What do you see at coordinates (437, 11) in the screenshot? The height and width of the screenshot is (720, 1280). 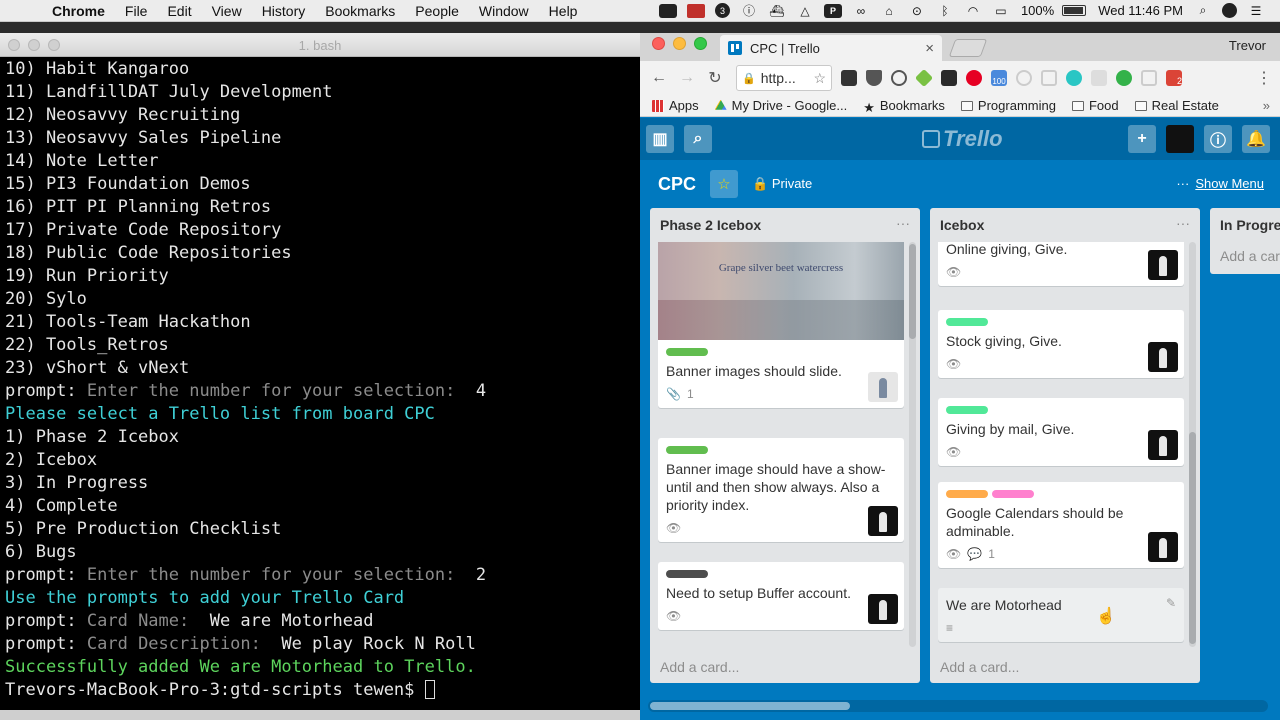 I see `menu-people: People` at bounding box center [437, 11].